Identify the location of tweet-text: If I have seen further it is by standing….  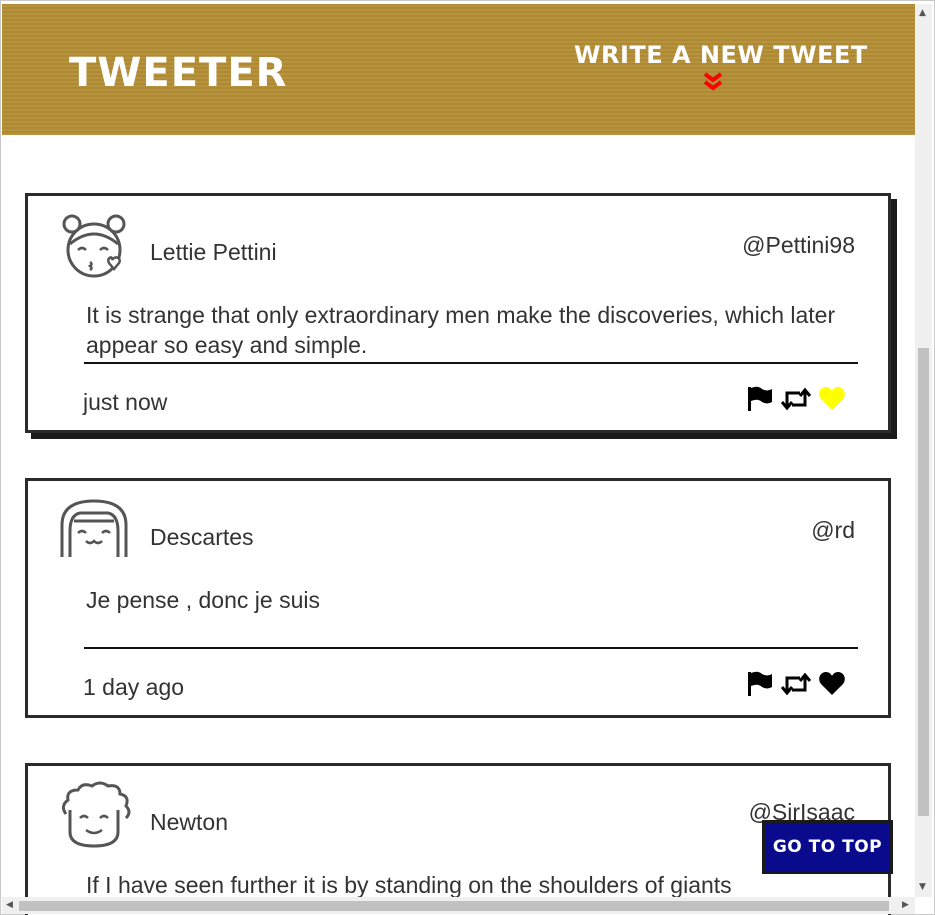
(409, 885).